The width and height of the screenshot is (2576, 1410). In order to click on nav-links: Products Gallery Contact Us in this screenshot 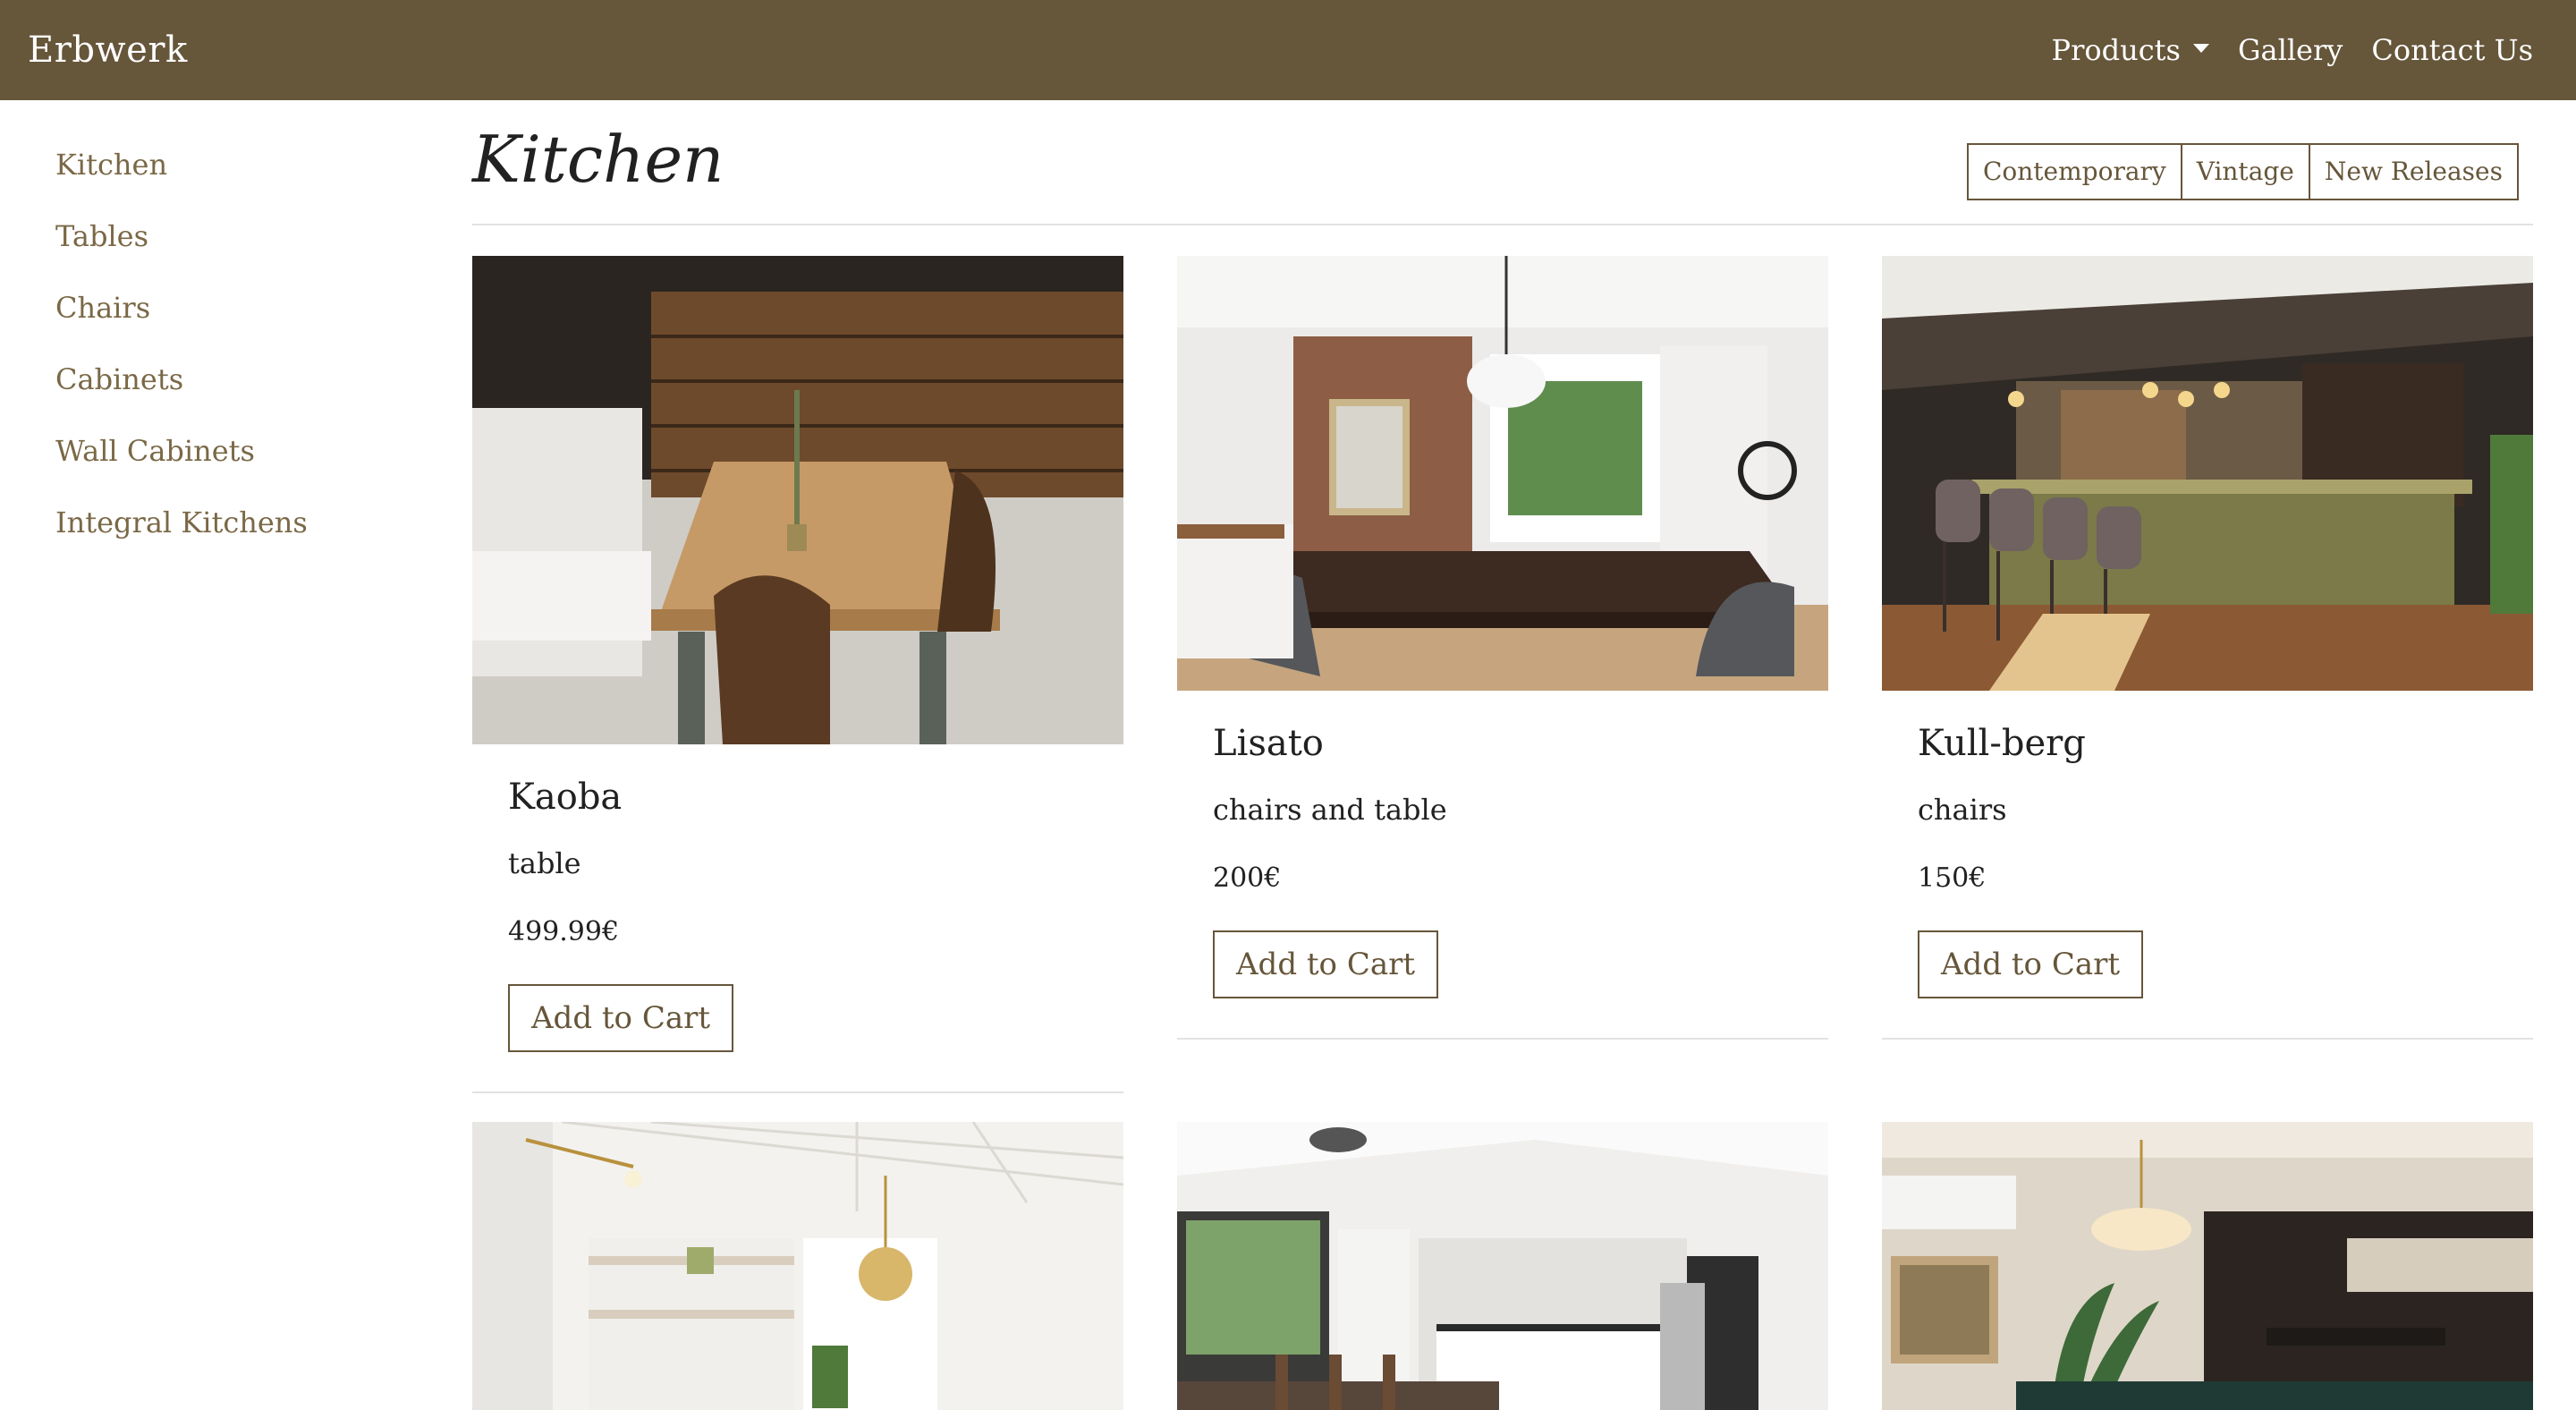, I will do `click(2292, 50)`.